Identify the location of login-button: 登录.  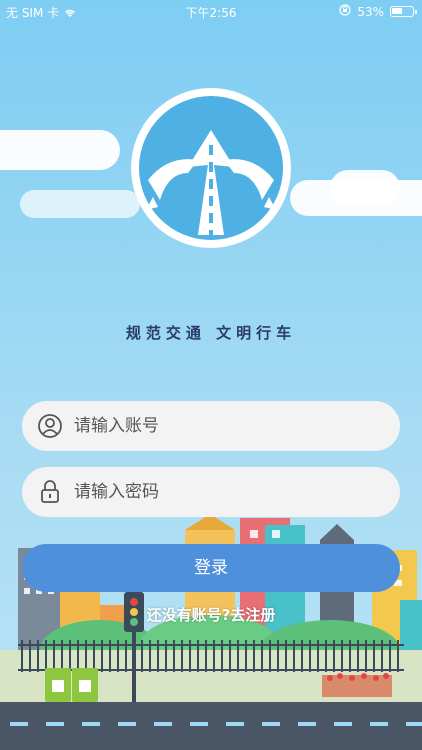
(211, 568).